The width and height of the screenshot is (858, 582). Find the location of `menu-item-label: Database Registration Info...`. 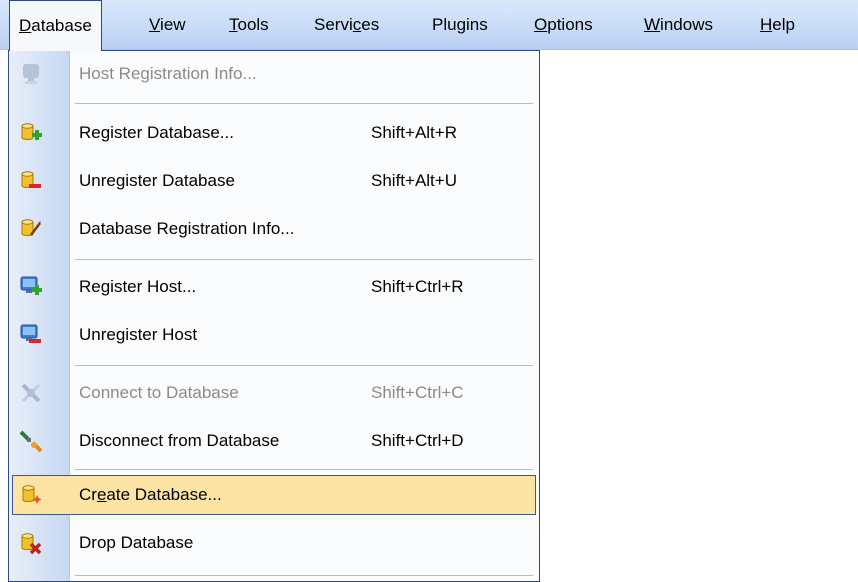

menu-item-label: Database Registration Info... is located at coordinates (187, 228).